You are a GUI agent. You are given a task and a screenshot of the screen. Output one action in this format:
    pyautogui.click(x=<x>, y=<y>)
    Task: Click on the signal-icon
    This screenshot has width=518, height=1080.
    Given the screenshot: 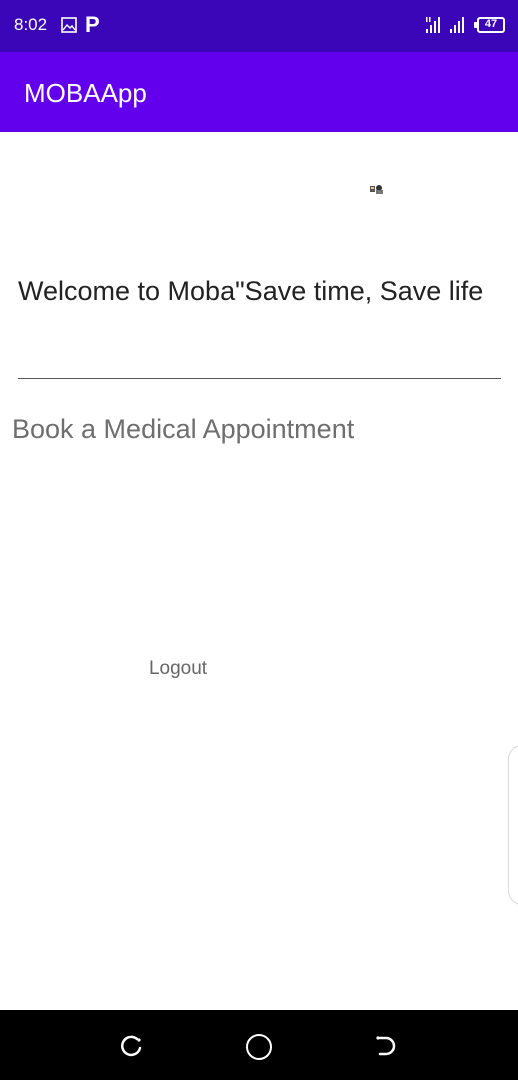 What is the action you would take?
    pyautogui.click(x=445, y=25)
    